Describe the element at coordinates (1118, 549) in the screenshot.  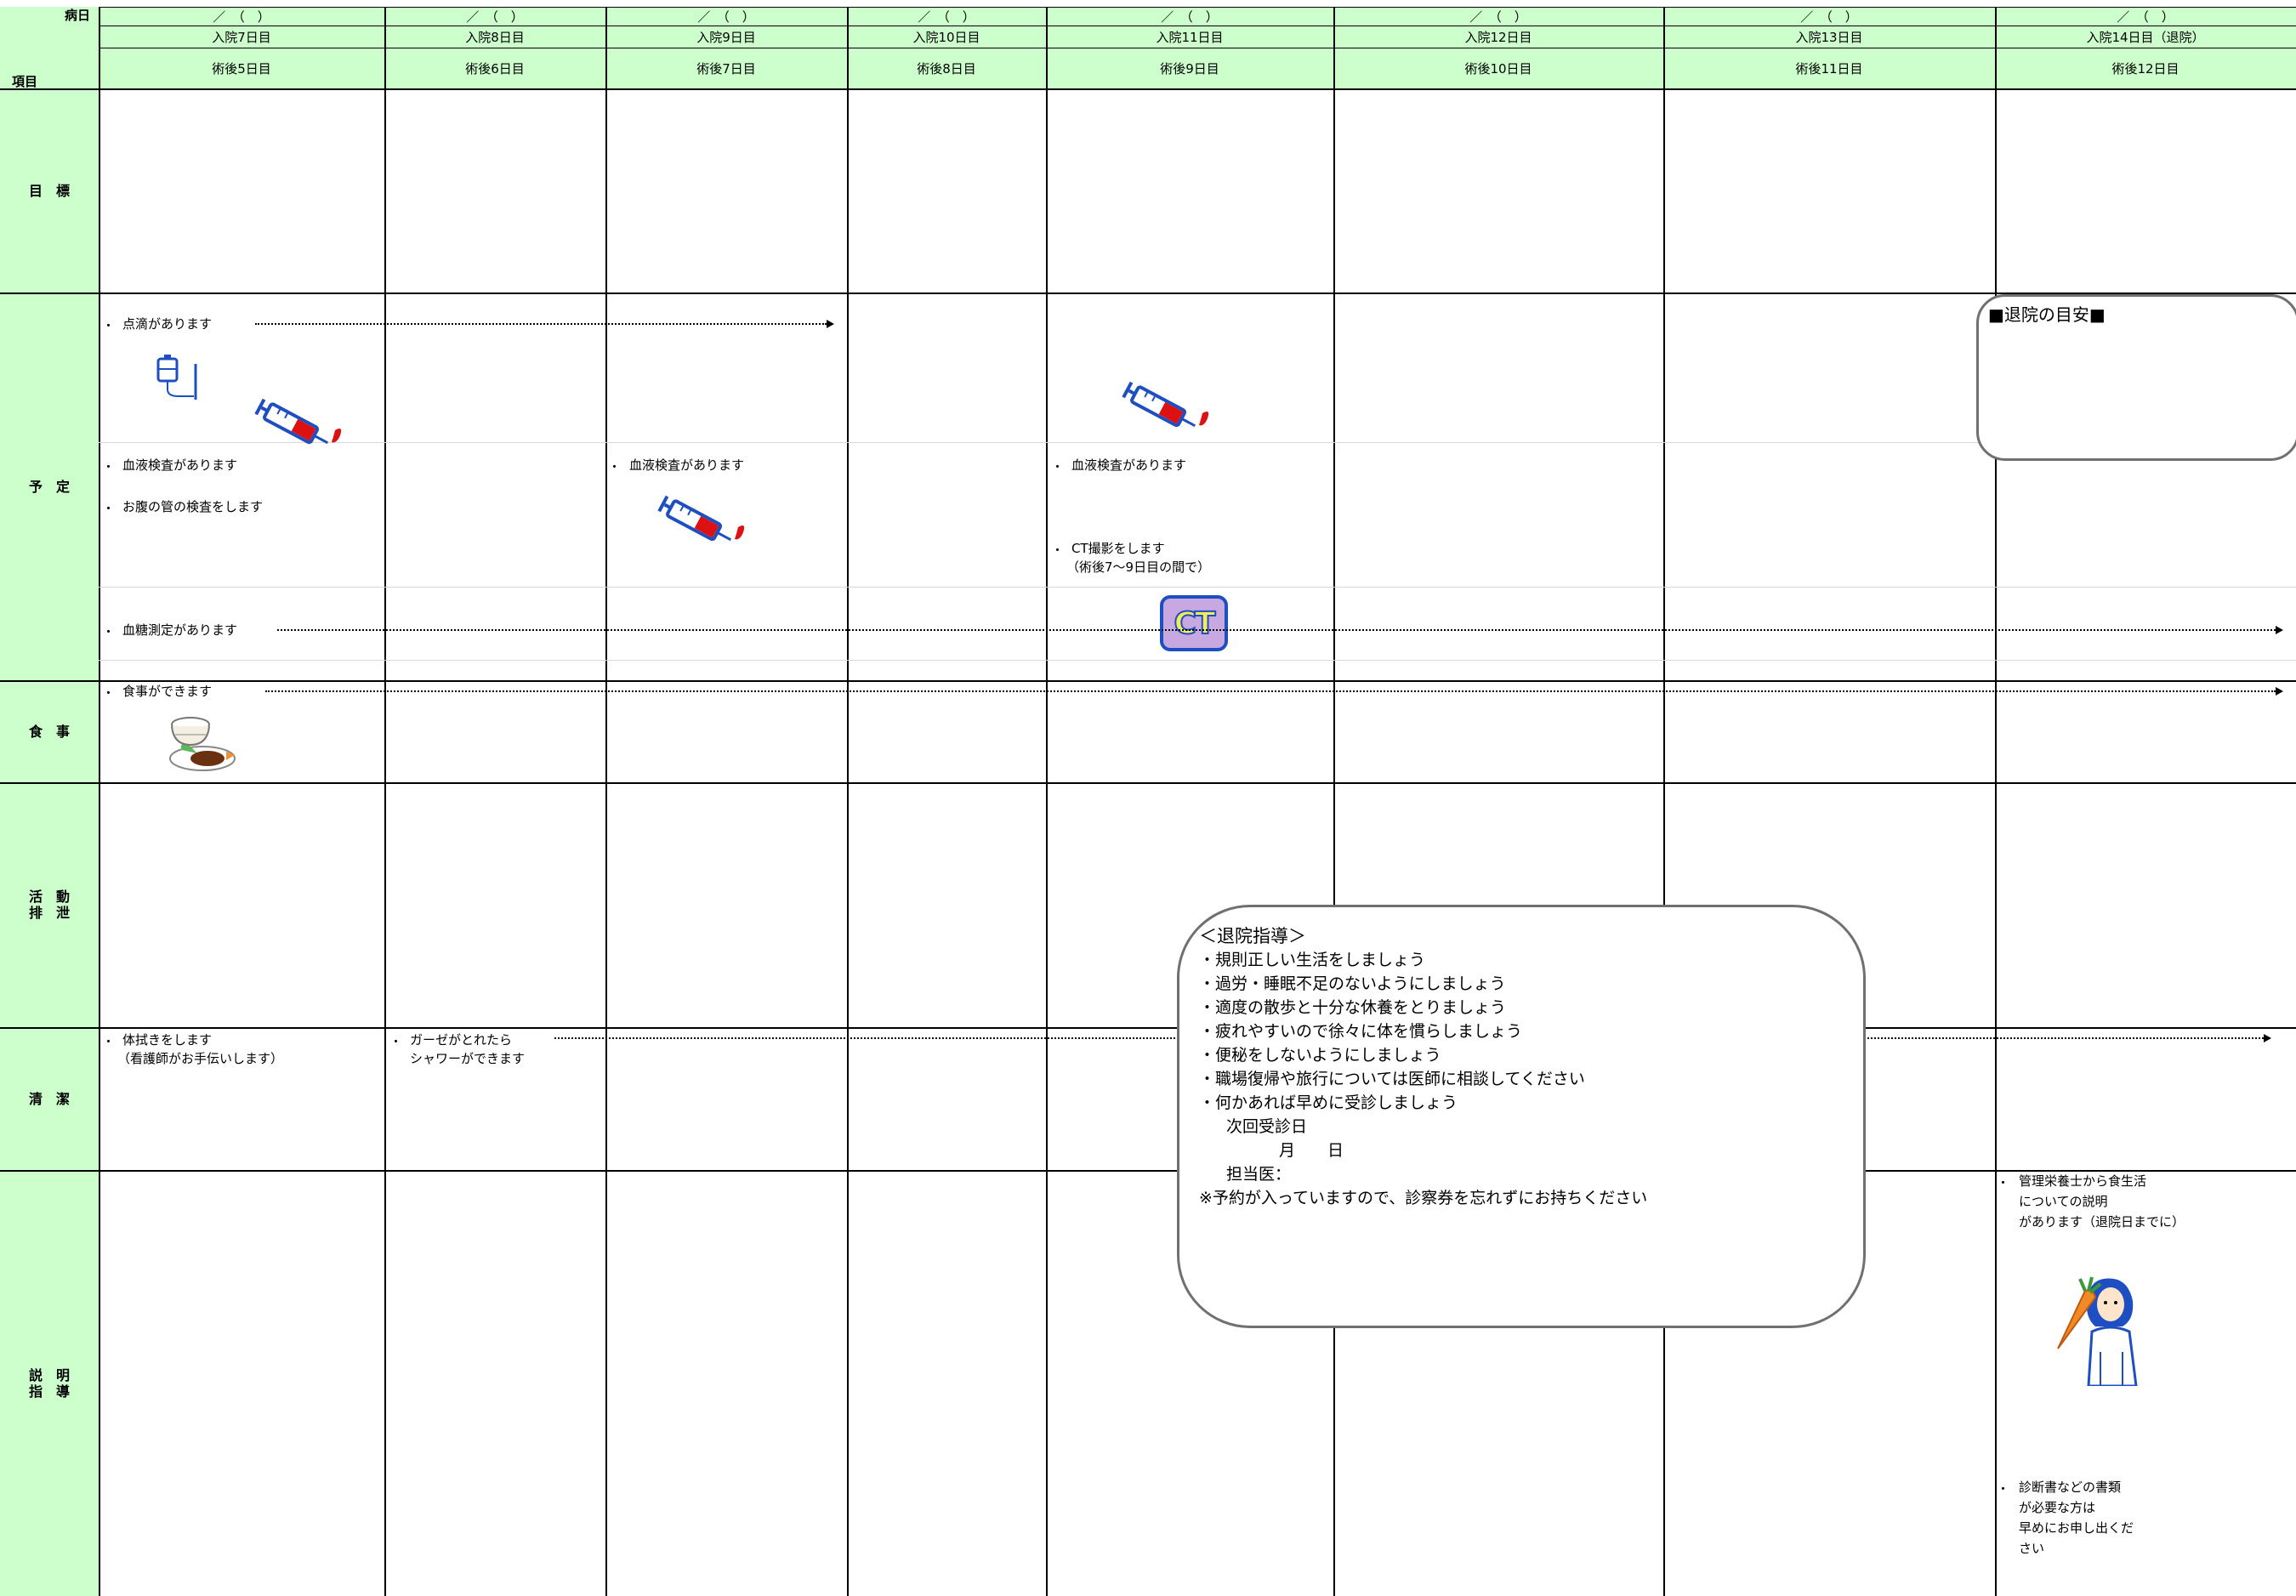
I see `ct-text-line1: CT撮影をします` at that location.